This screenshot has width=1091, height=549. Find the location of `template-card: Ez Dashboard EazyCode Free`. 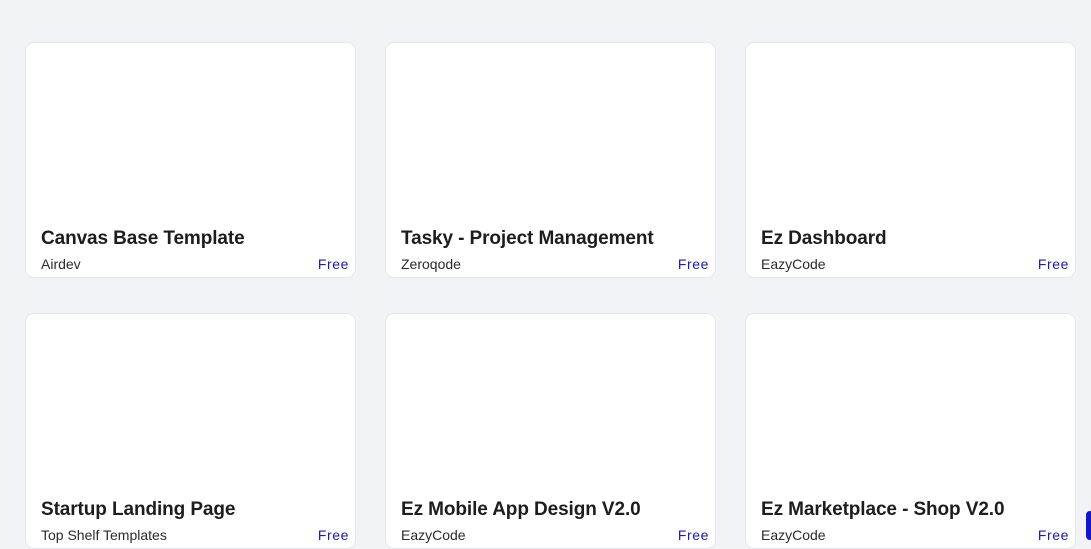

template-card: Ez Dashboard EazyCode Free is located at coordinates (910, 160).